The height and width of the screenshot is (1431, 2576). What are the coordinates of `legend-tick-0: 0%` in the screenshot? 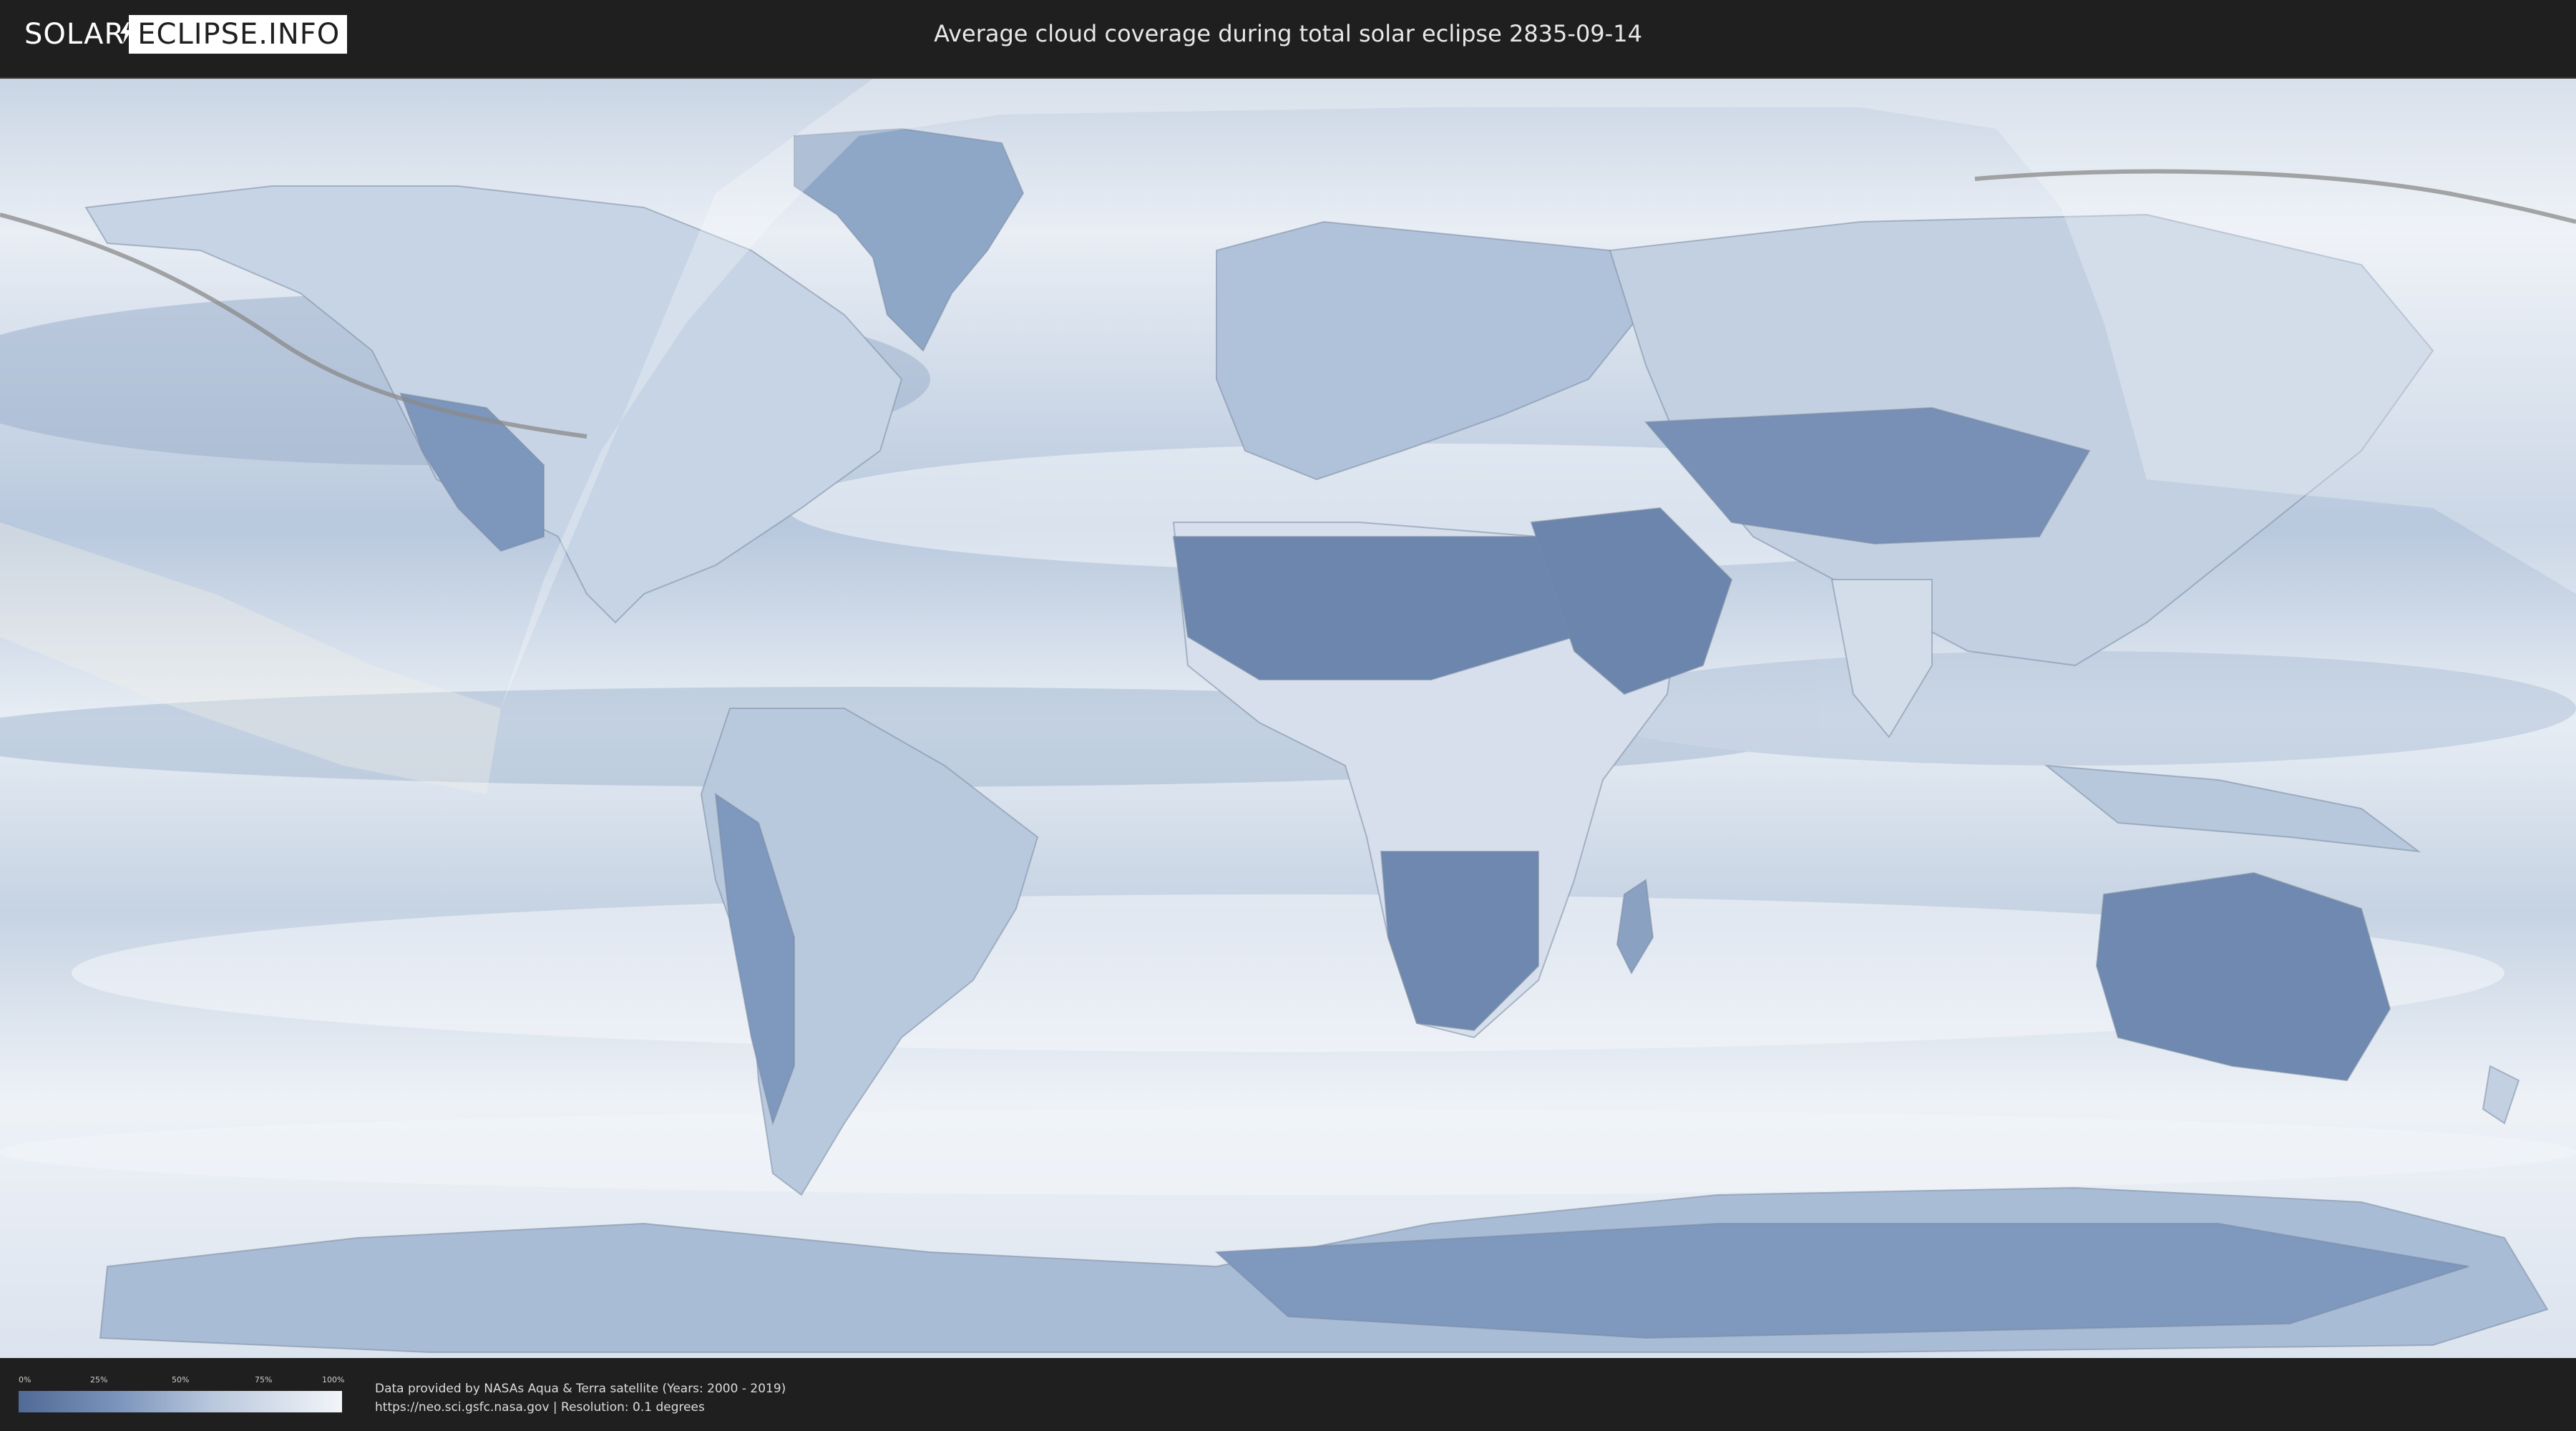 It's located at (25, 1379).